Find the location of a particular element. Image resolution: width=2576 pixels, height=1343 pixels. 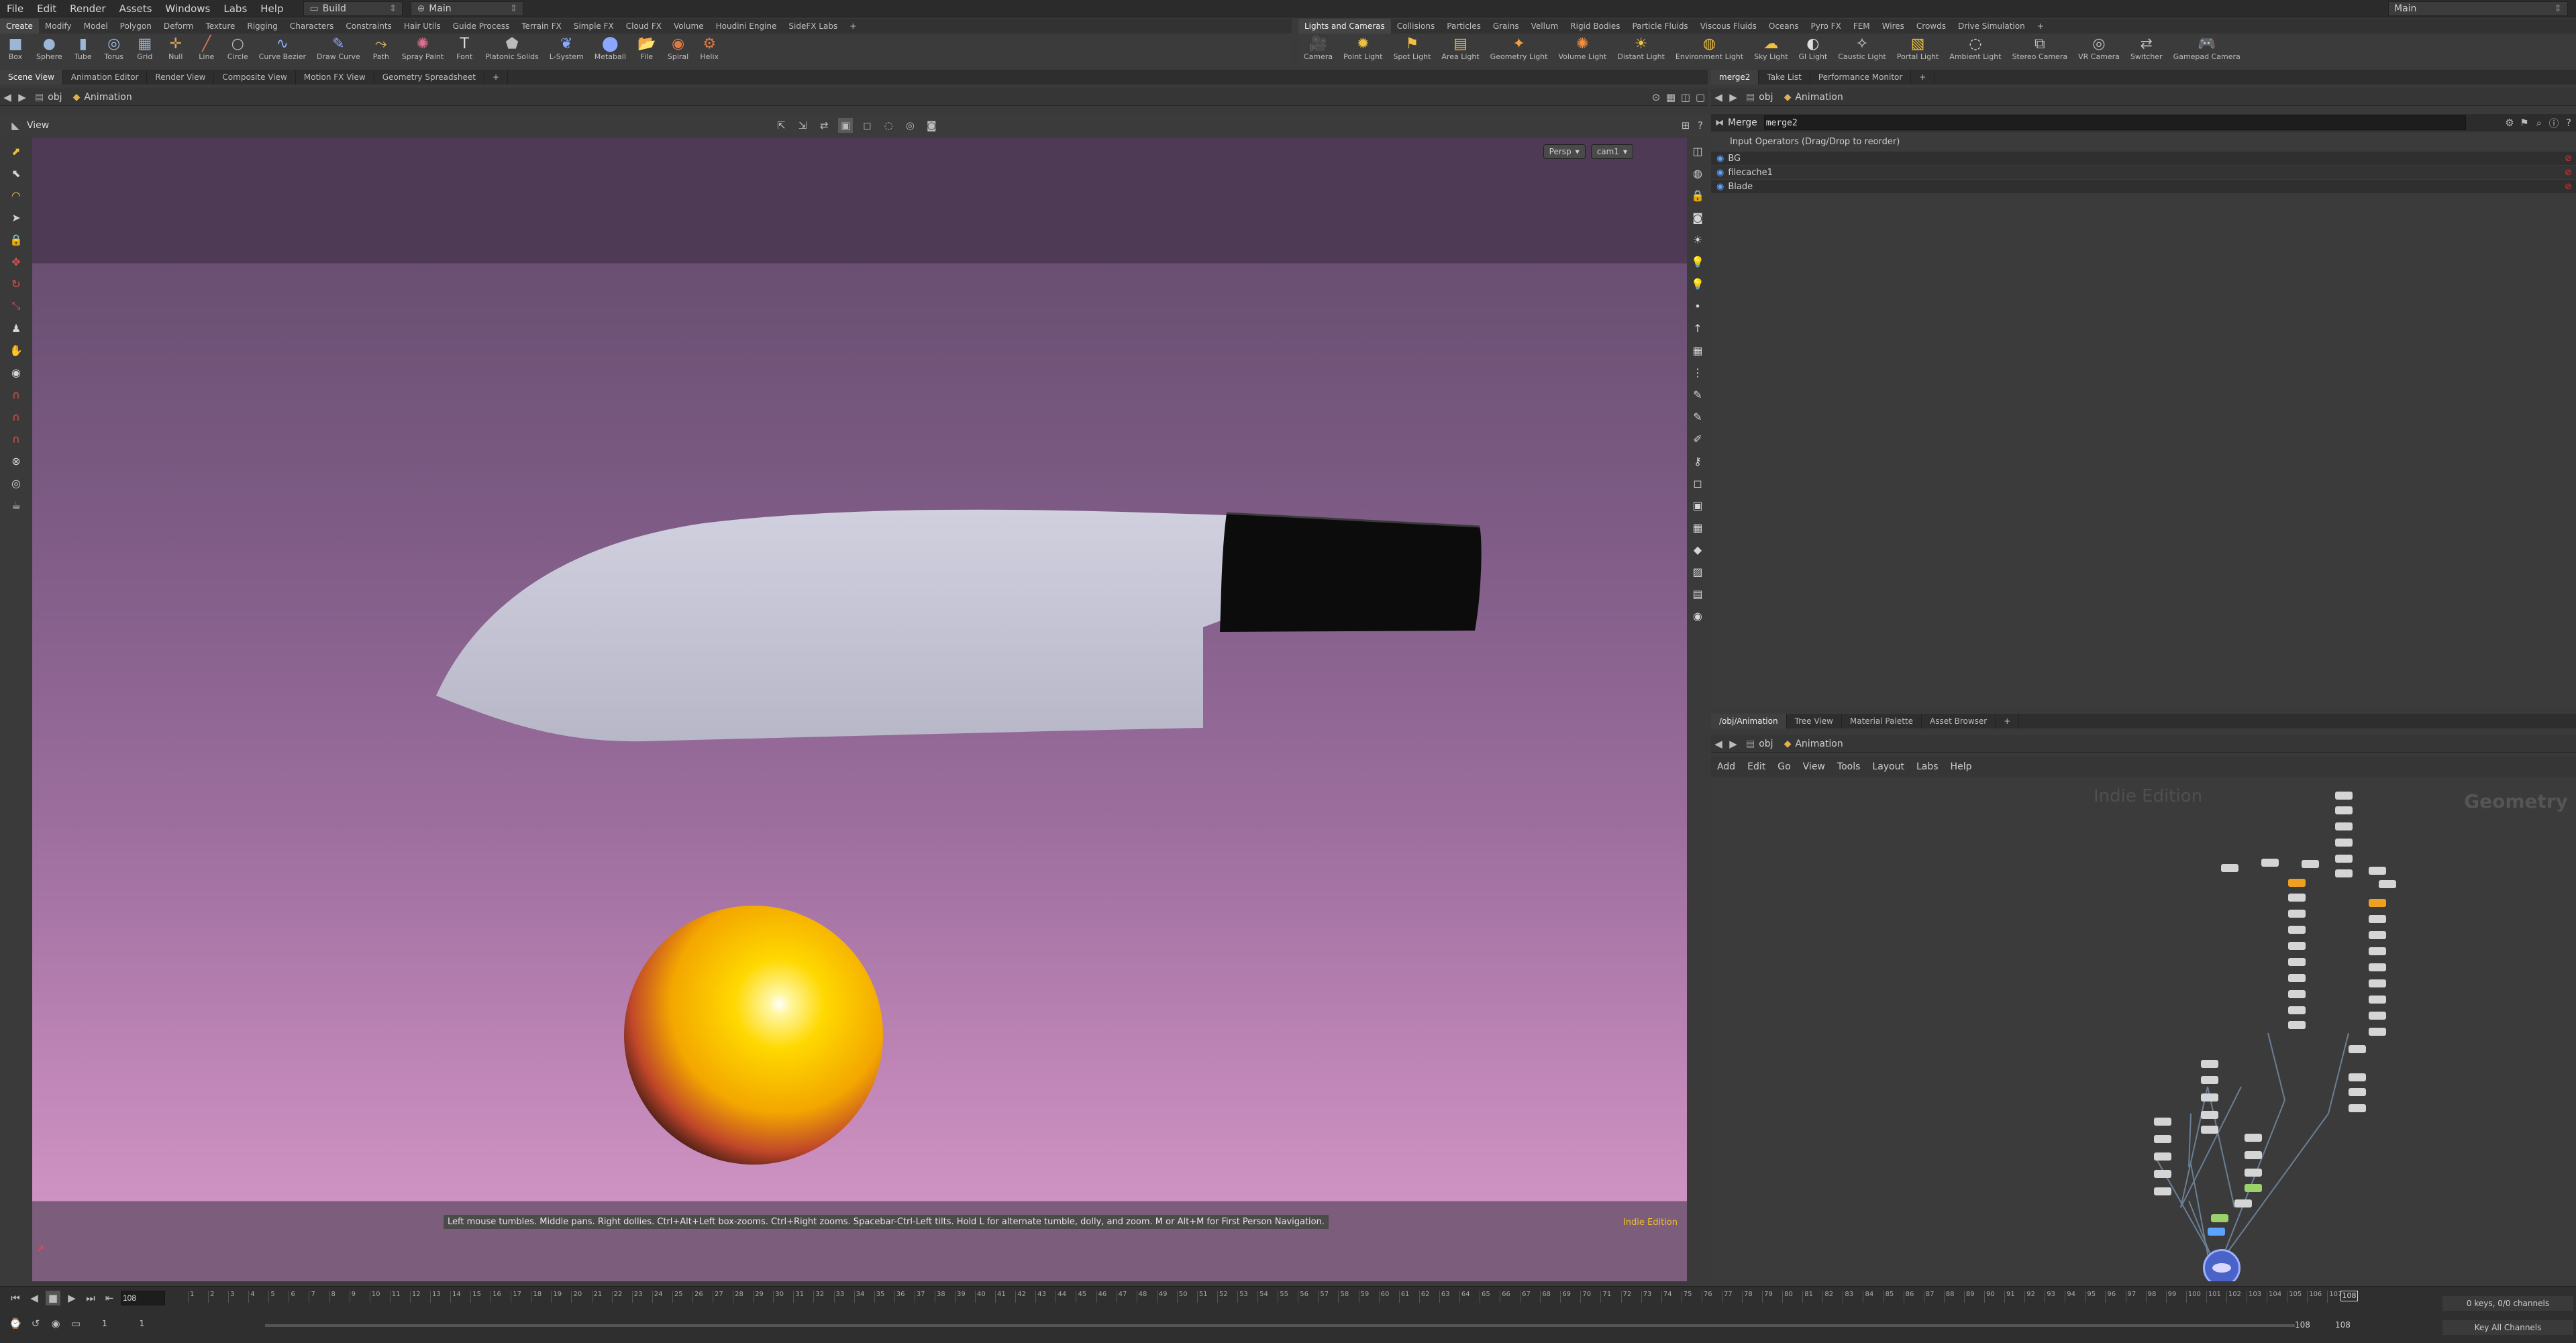

render-icon: ◉ is located at coordinates (1697, 616).